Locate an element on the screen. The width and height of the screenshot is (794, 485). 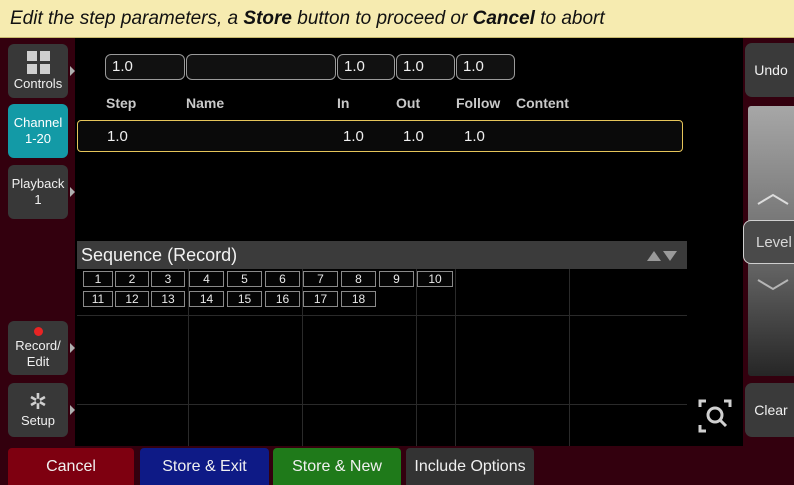
right-sidebar: Undo Level Clear is located at coordinates (768, 242).